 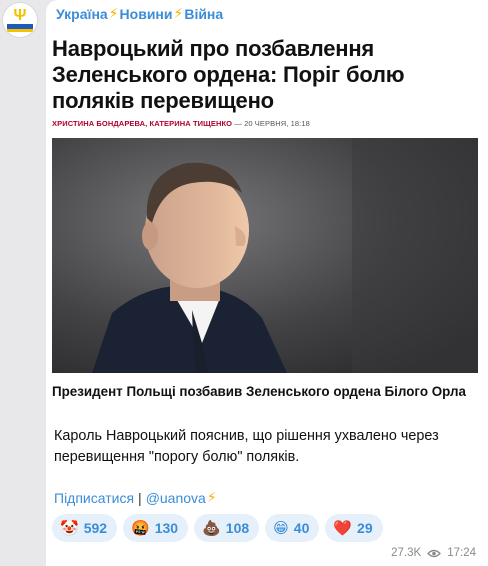 I want to click on reaction-poop: 💩 108, so click(x=227, y=528).